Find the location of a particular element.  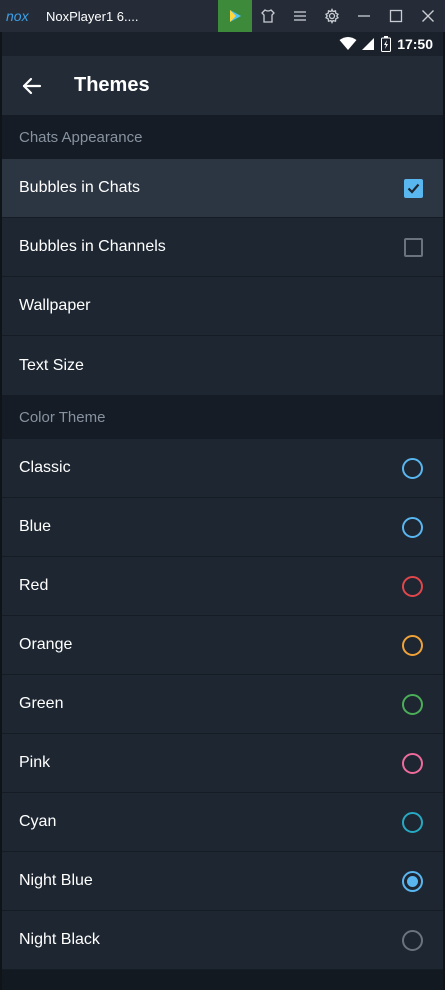

menu-button is located at coordinates (300, 16).